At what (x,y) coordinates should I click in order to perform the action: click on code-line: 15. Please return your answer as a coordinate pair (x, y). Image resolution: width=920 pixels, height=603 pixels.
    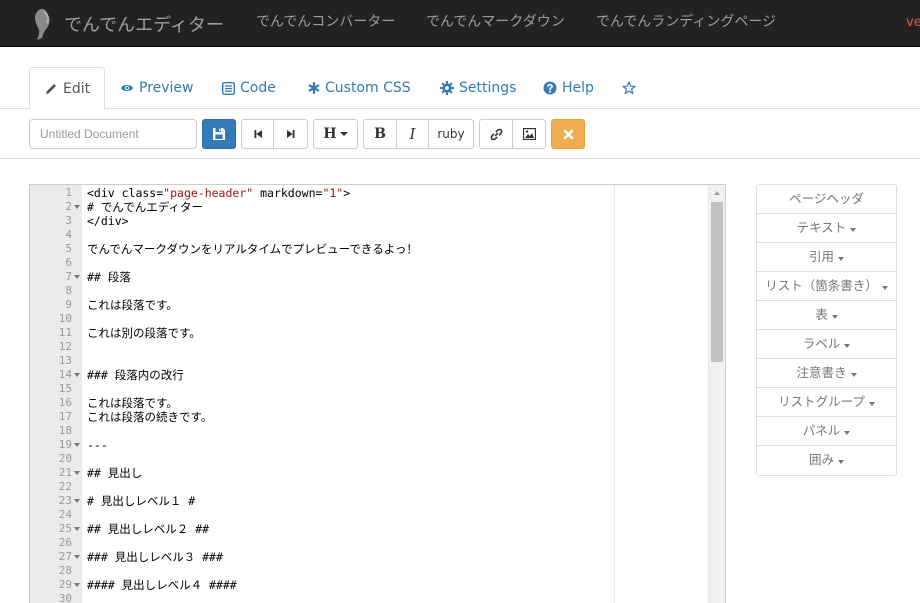
    Looking at the image, I should click on (377, 389).